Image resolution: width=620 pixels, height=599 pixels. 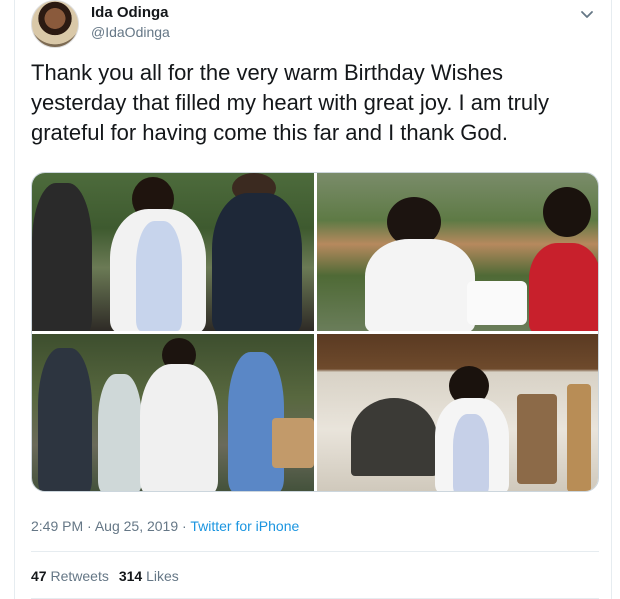 I want to click on retweets-count: 47, so click(x=39, y=576).